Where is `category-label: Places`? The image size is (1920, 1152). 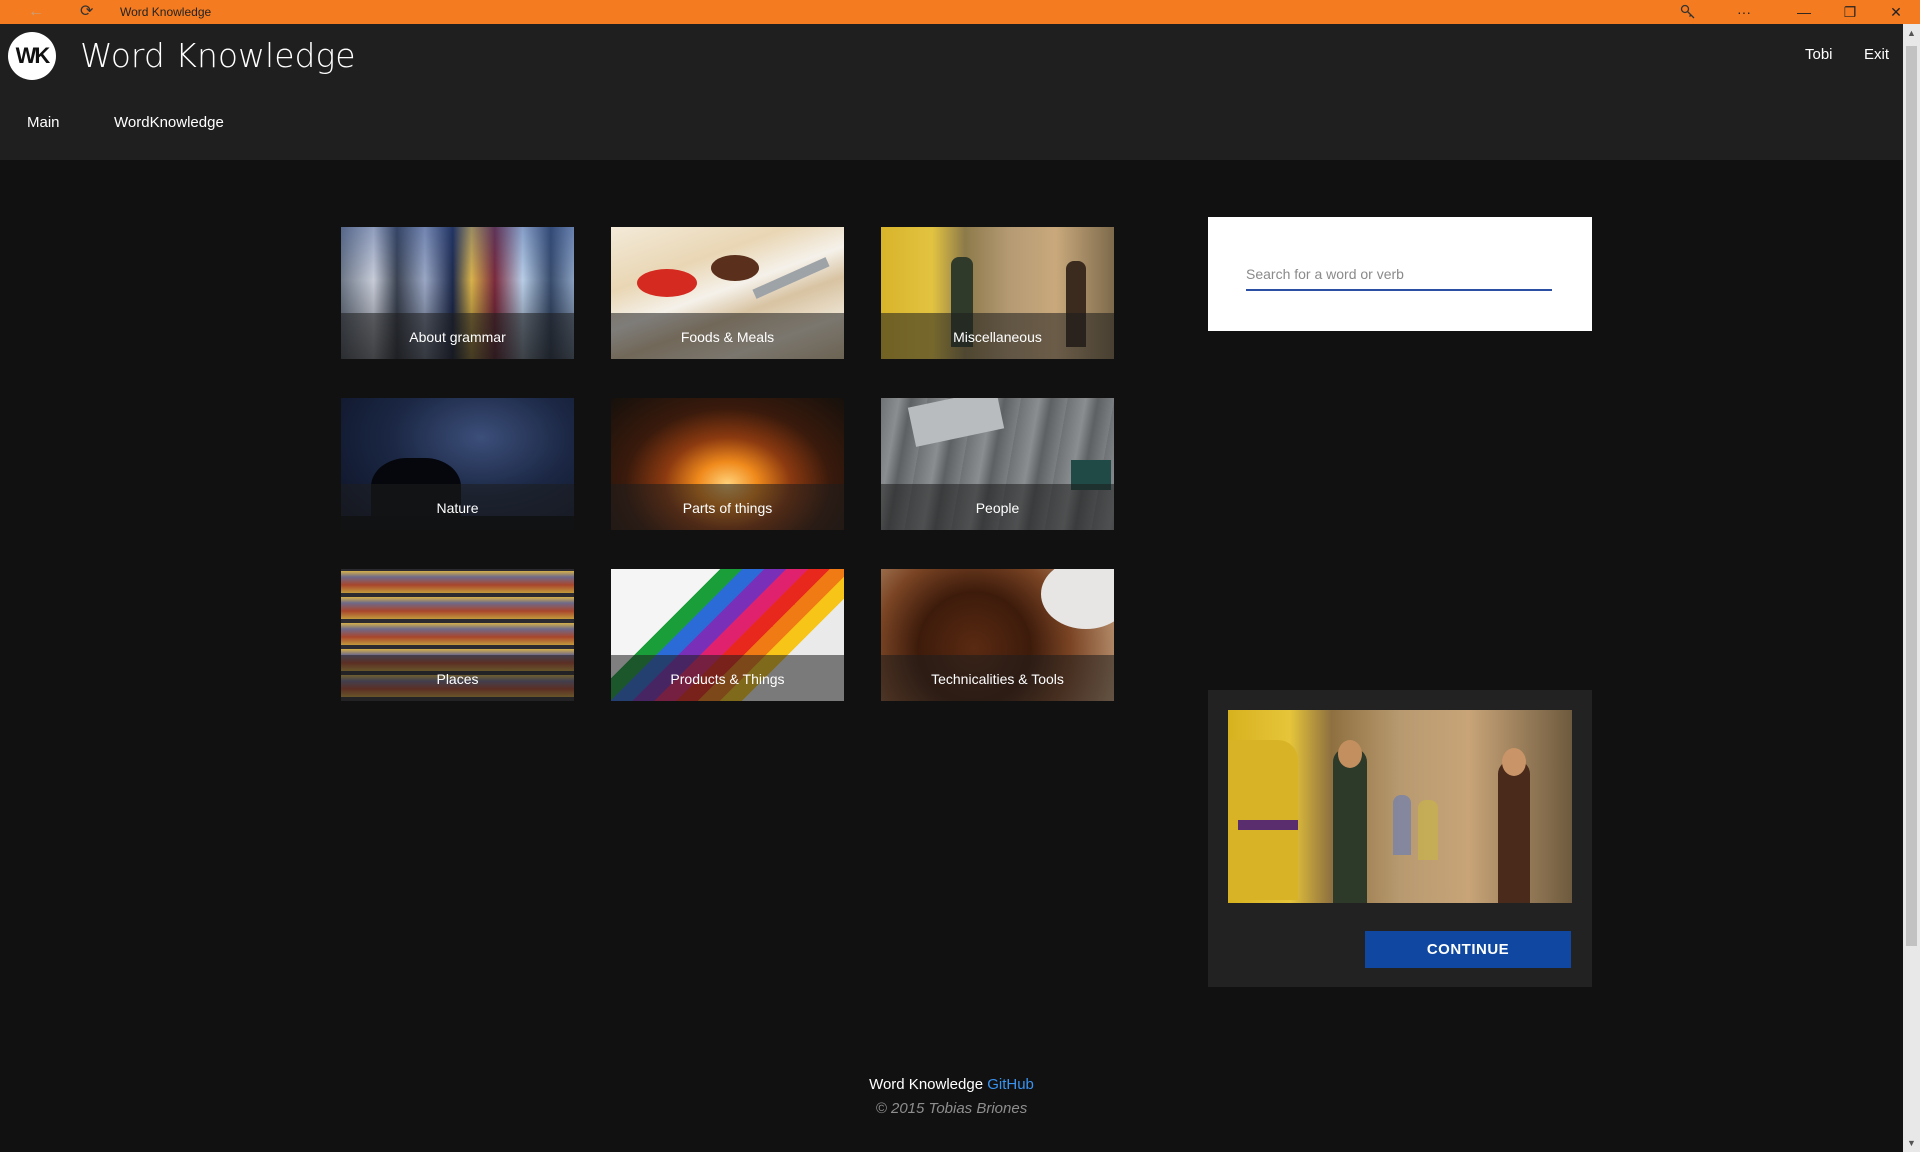
category-label: Places is located at coordinates (457, 679).